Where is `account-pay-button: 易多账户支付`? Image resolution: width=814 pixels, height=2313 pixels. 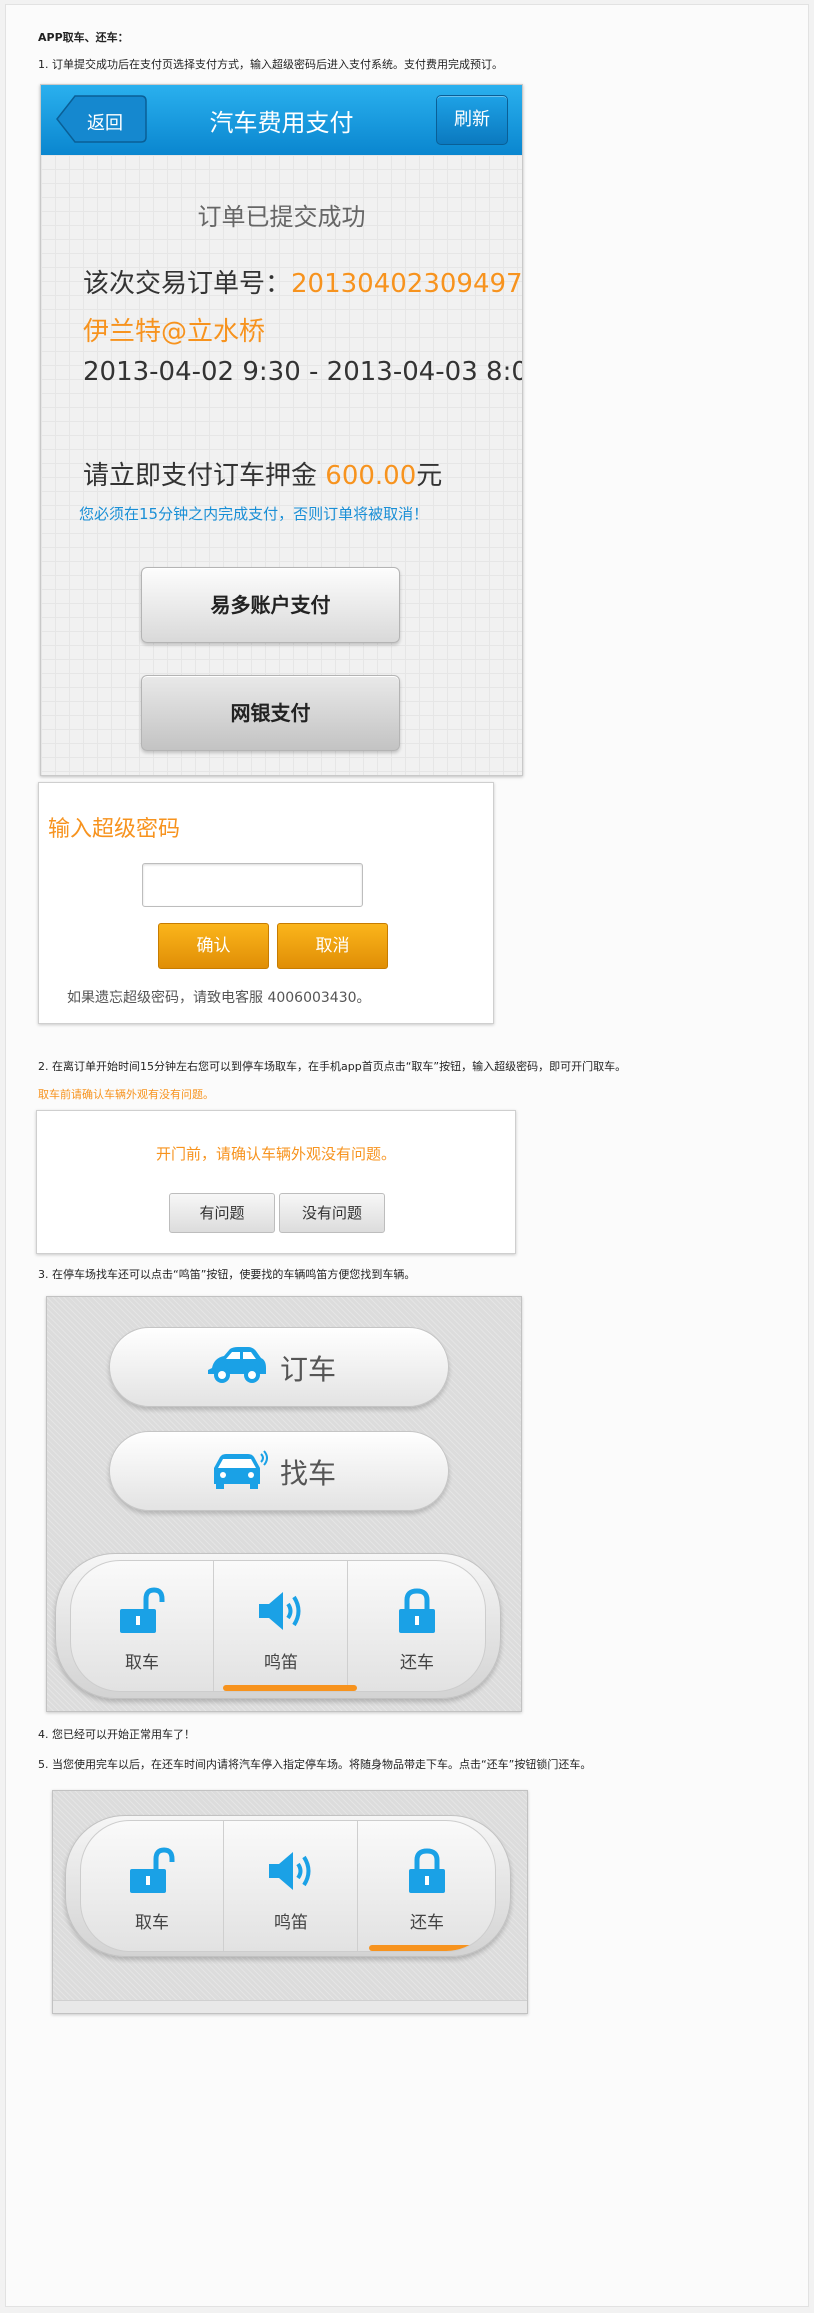
account-pay-button: 易多账户支付 is located at coordinates (270, 605).